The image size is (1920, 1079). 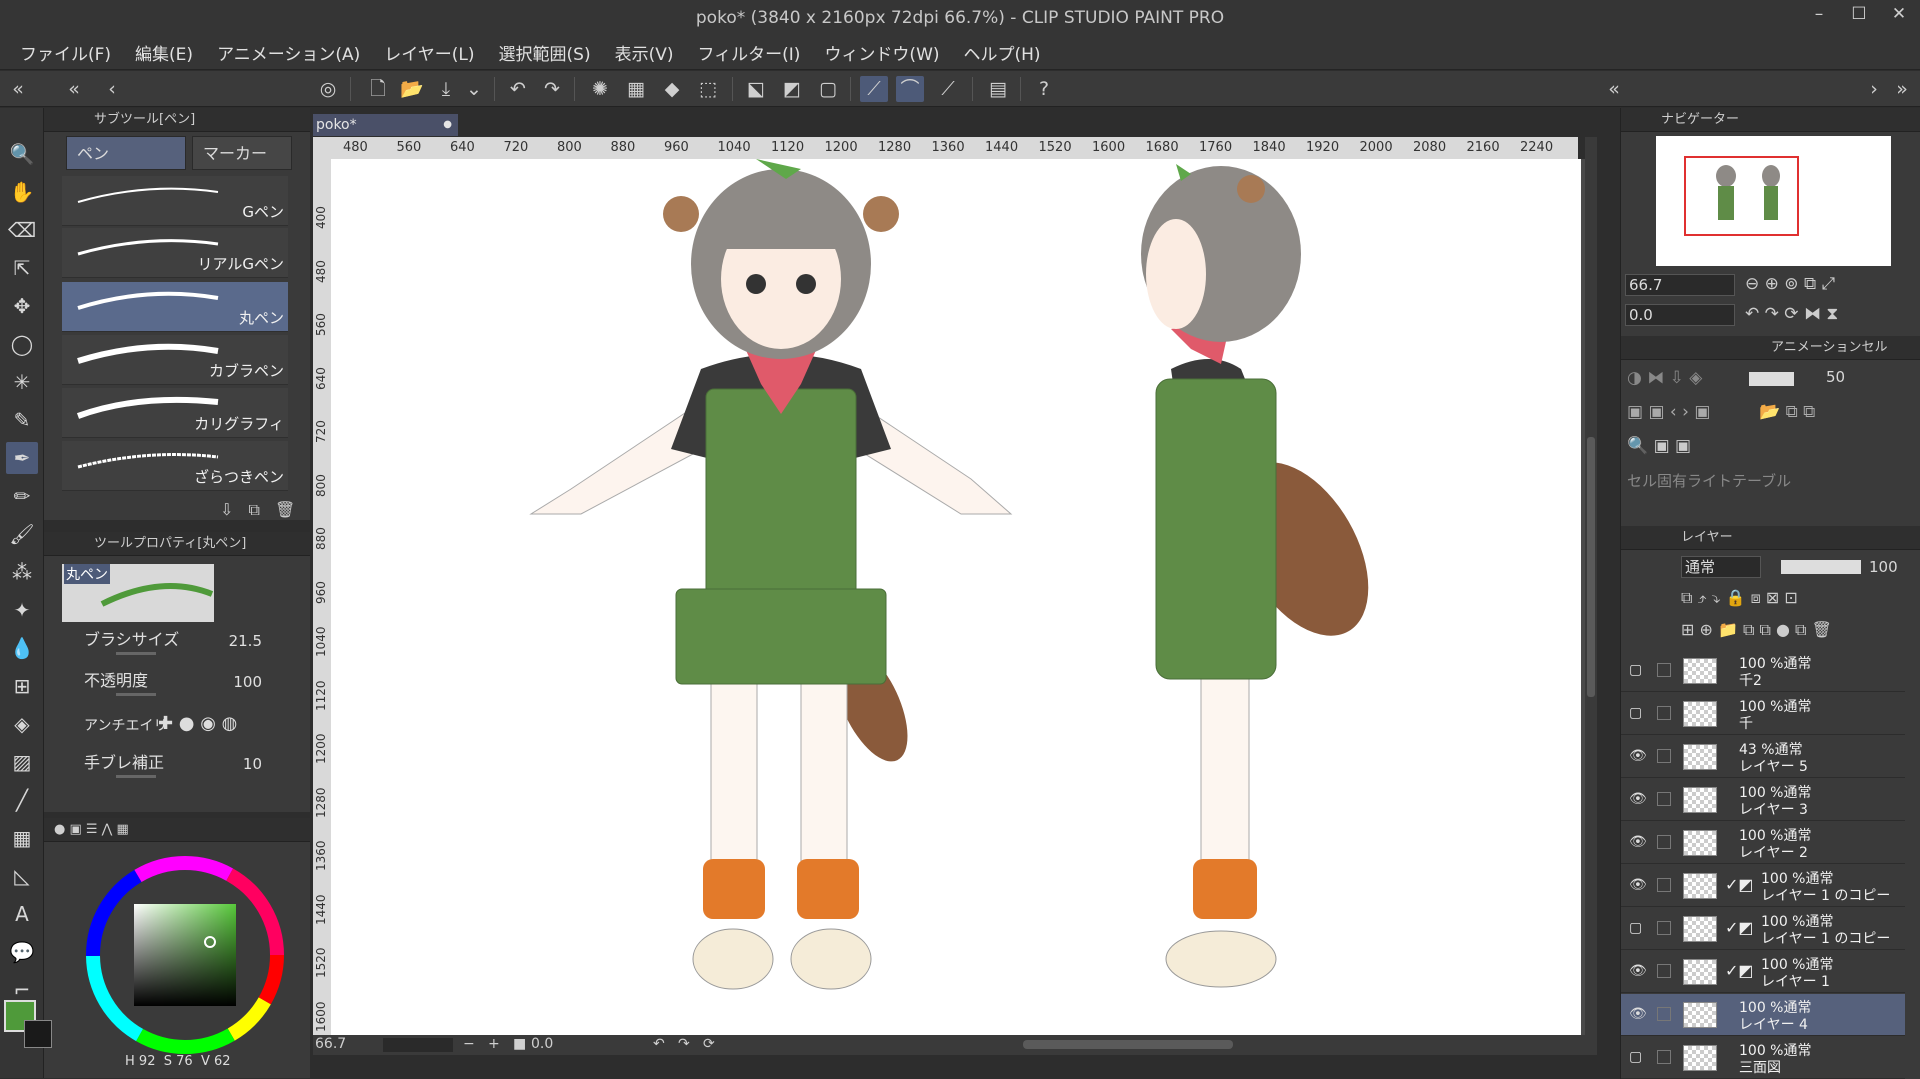 What do you see at coordinates (1739, 598) in the screenshot?
I see `layer-toolbar-1: ⧉ ⤴ ⤵ 🔒 ⧈ ⊠ ⊡` at bounding box center [1739, 598].